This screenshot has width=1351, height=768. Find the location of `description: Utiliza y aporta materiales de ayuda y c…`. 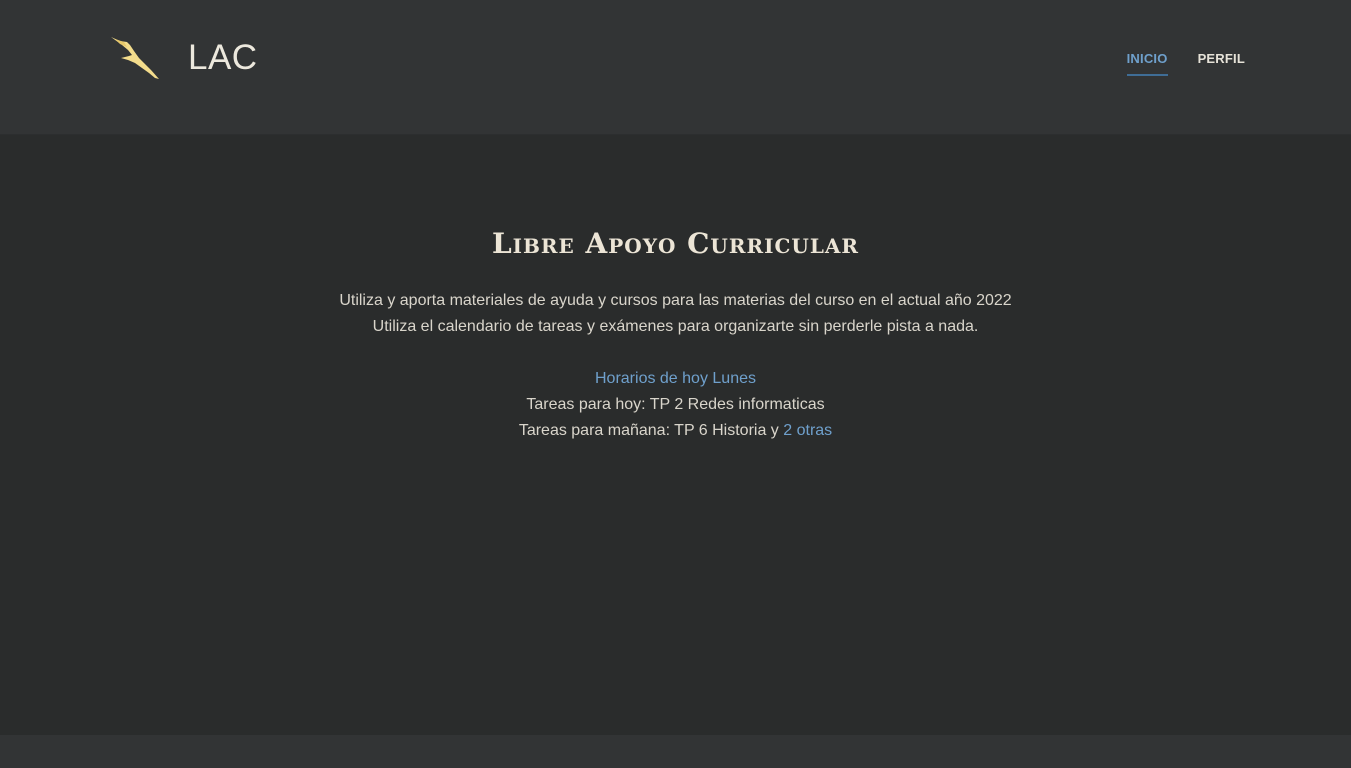

description: Utiliza y aporta materiales de ayuda y c… is located at coordinates (675, 314).